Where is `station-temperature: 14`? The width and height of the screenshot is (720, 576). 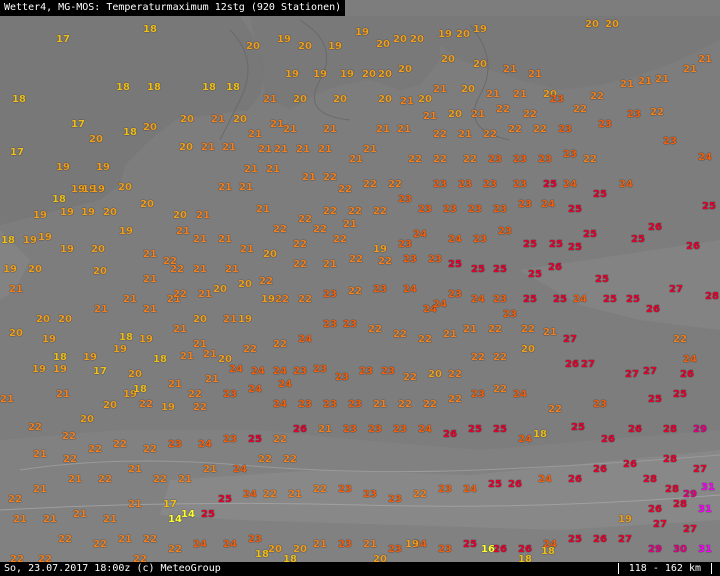 station-temperature: 14 is located at coordinates (188, 514).